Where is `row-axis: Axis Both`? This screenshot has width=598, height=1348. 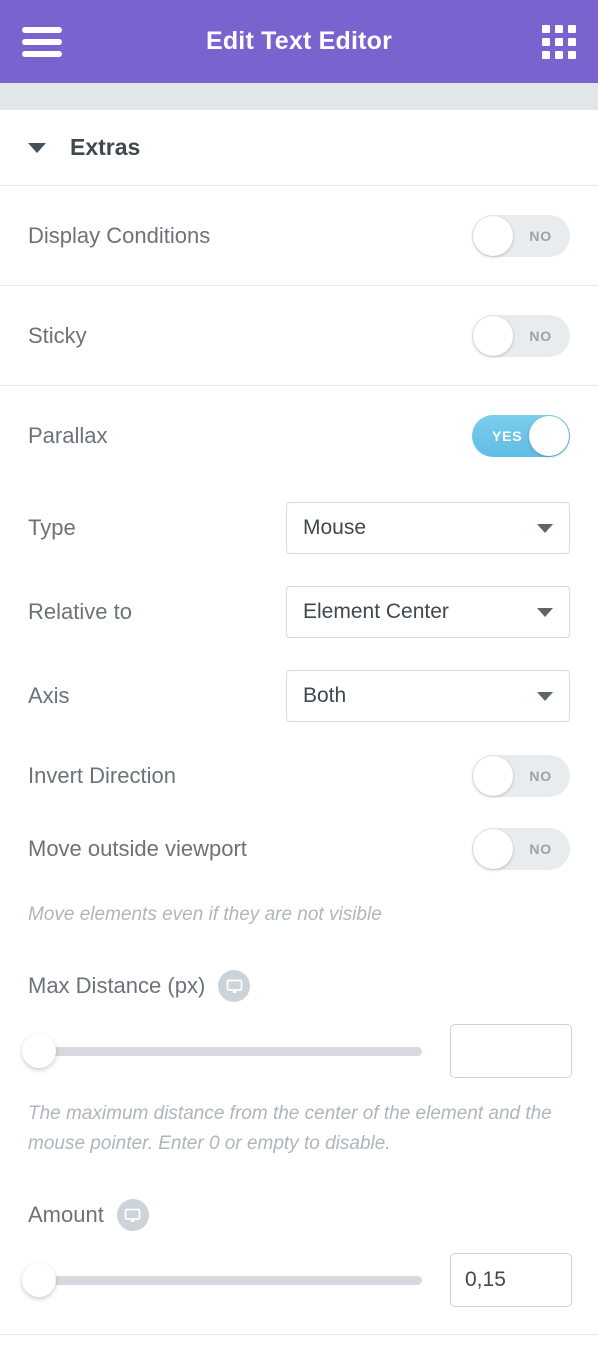 row-axis: Axis Both is located at coordinates (299, 696).